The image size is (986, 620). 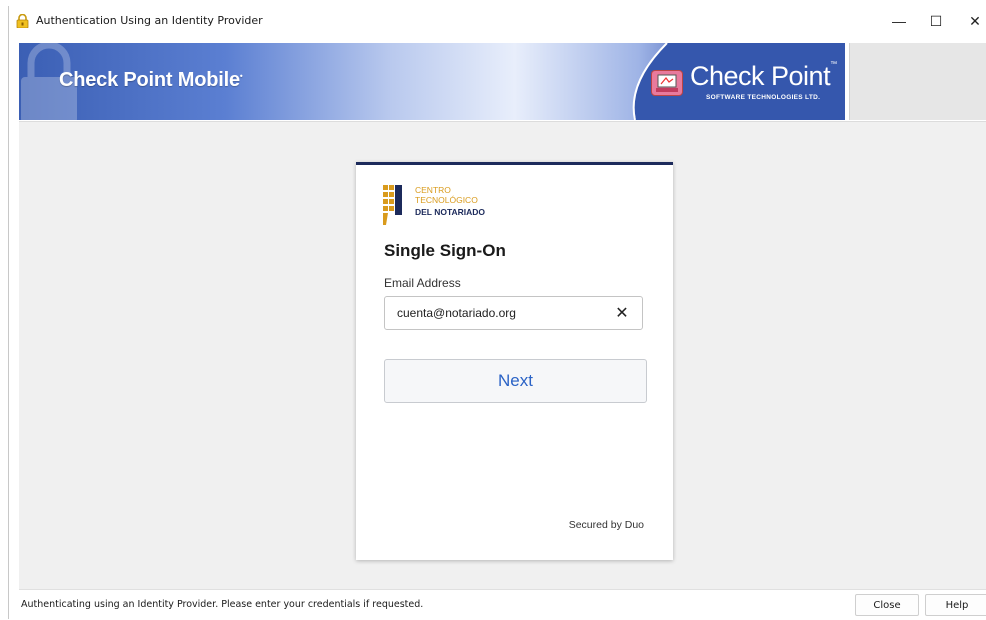 I want to click on close-button: Close, so click(x=887, y=605).